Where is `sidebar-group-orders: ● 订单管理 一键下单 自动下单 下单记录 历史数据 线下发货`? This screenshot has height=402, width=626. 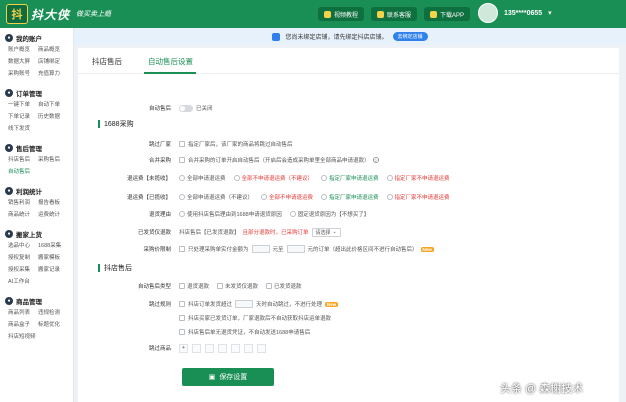 sidebar-group-orders: ● 订单管理 一键下单 自动下单 下单记录 历史数据 线下发货 is located at coordinates (36, 110).